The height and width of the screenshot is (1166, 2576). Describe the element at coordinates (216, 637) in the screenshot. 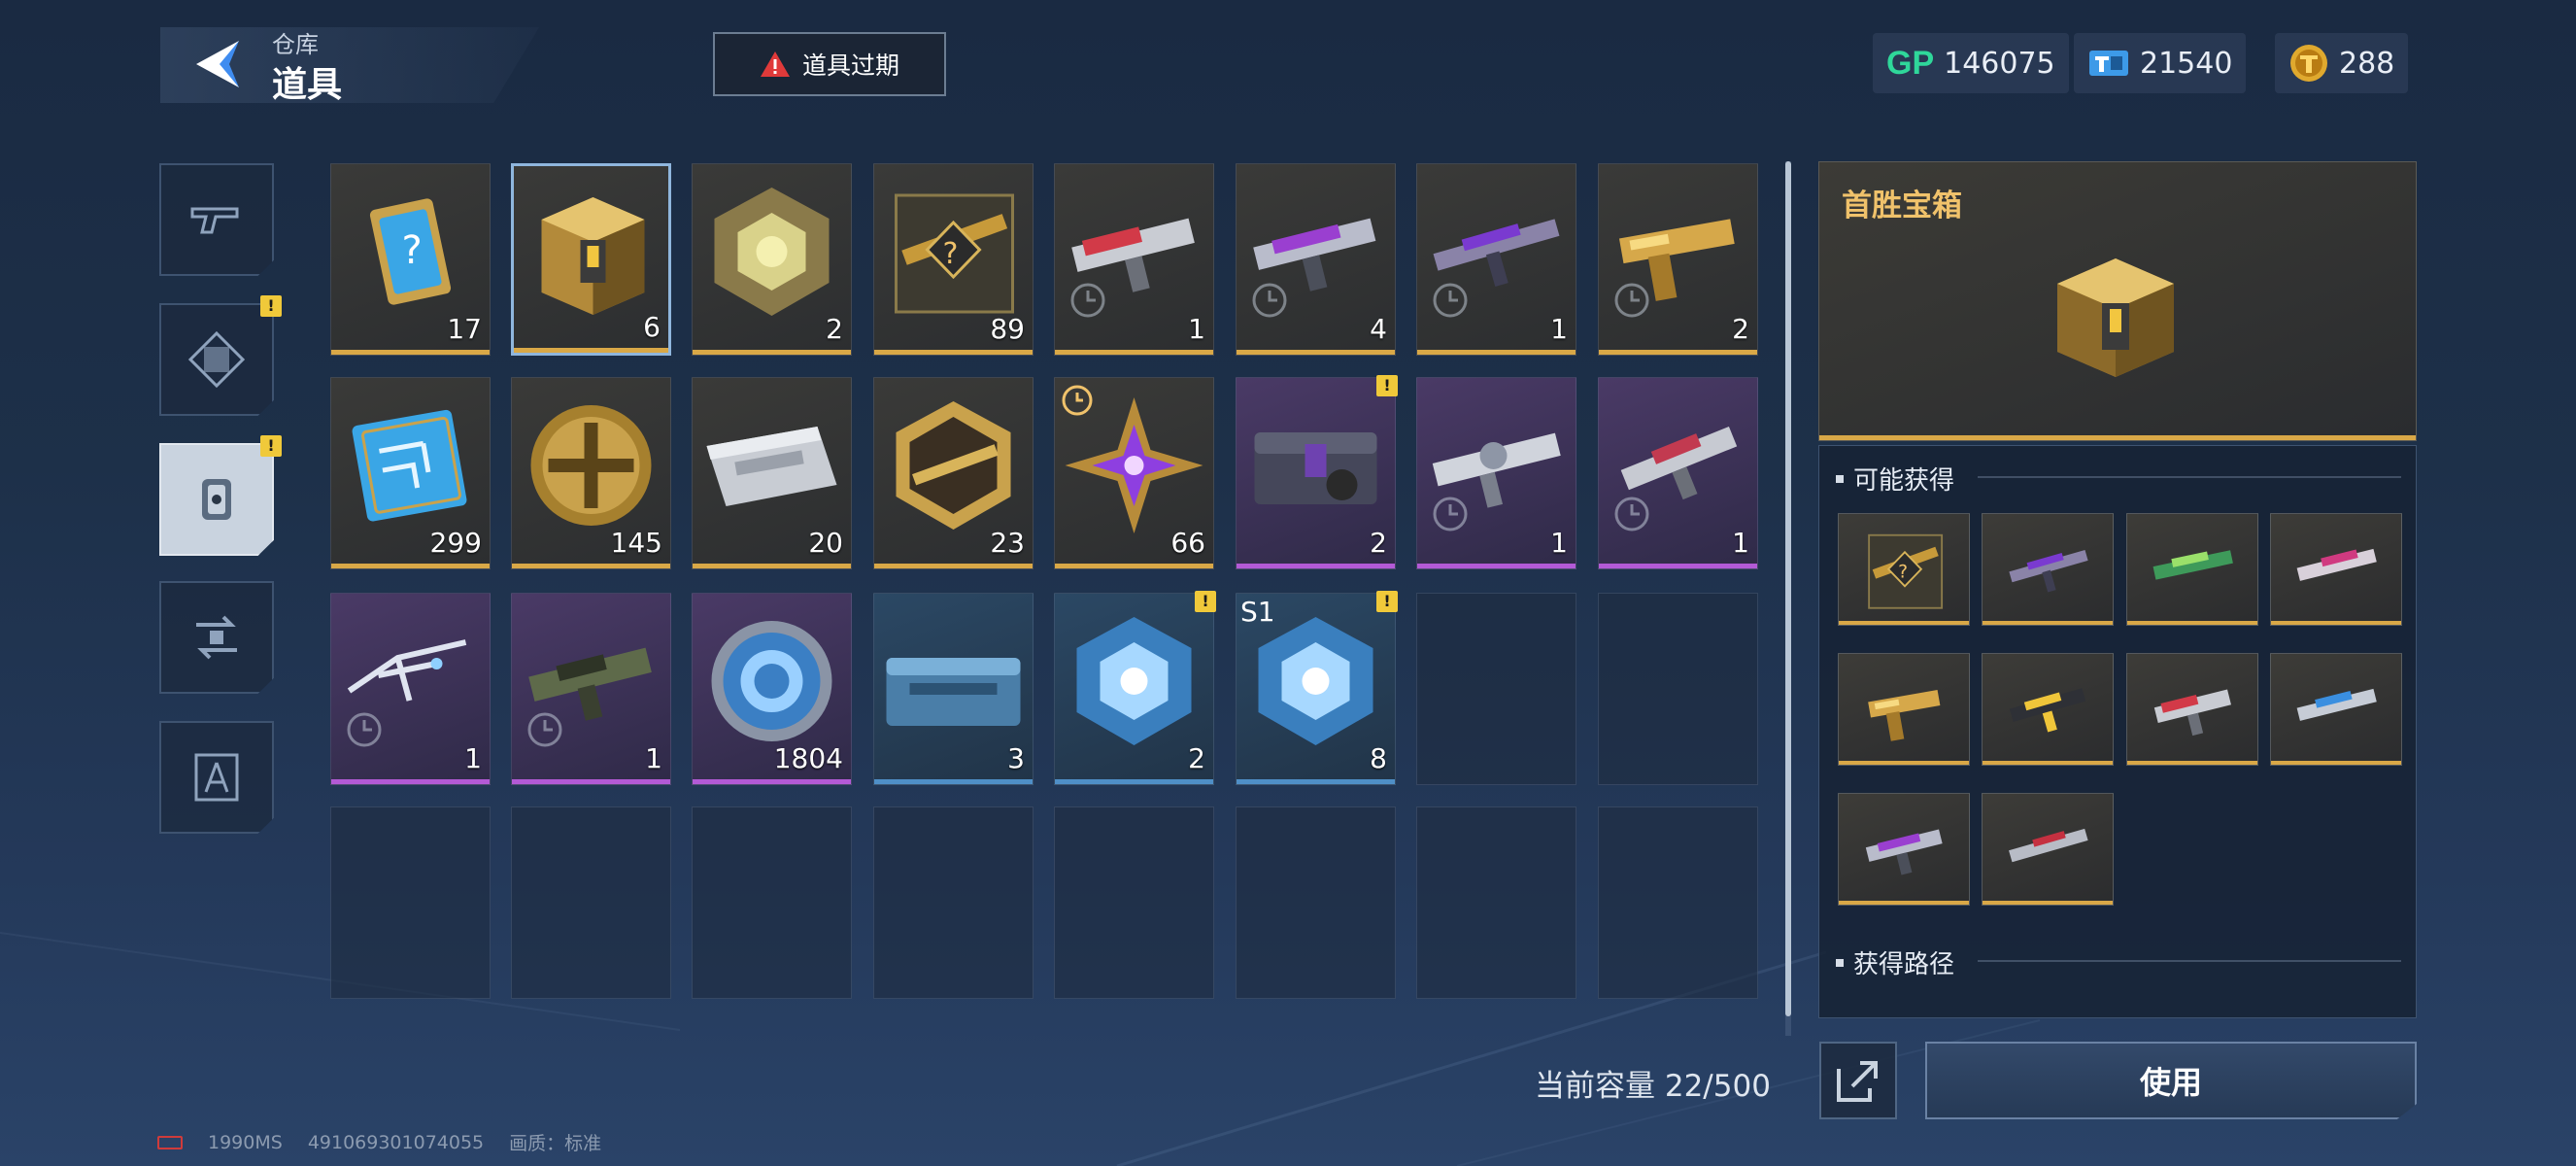

I see `category-tab-exchange` at that location.